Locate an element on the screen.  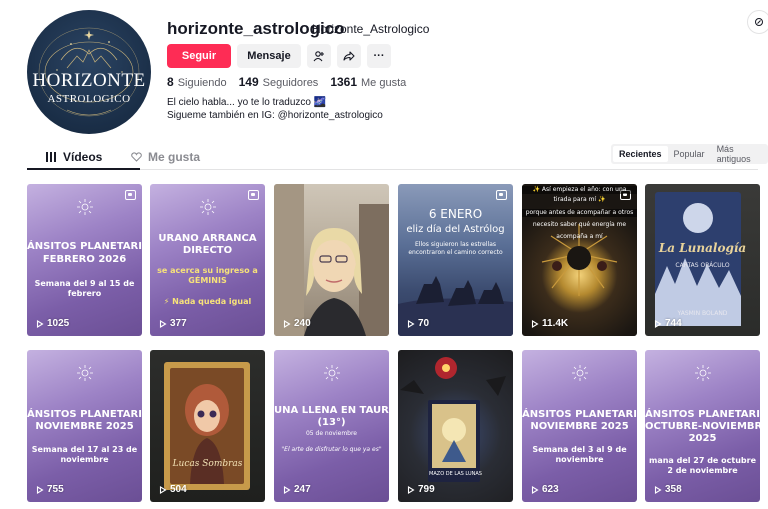
video-card: 240 is located at coordinates (331, 260).